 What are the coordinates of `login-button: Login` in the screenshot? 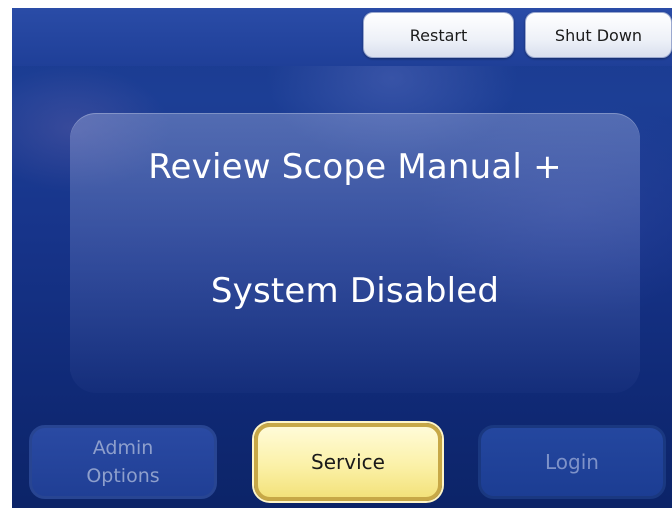 It's located at (572, 462).